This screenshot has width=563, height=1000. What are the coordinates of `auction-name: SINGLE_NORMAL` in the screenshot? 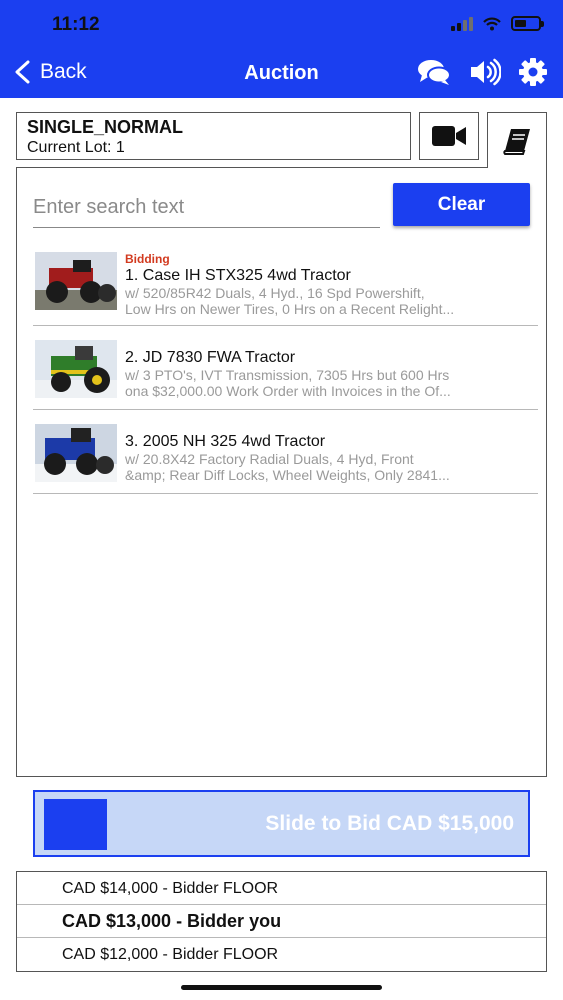 It's located at (105, 127).